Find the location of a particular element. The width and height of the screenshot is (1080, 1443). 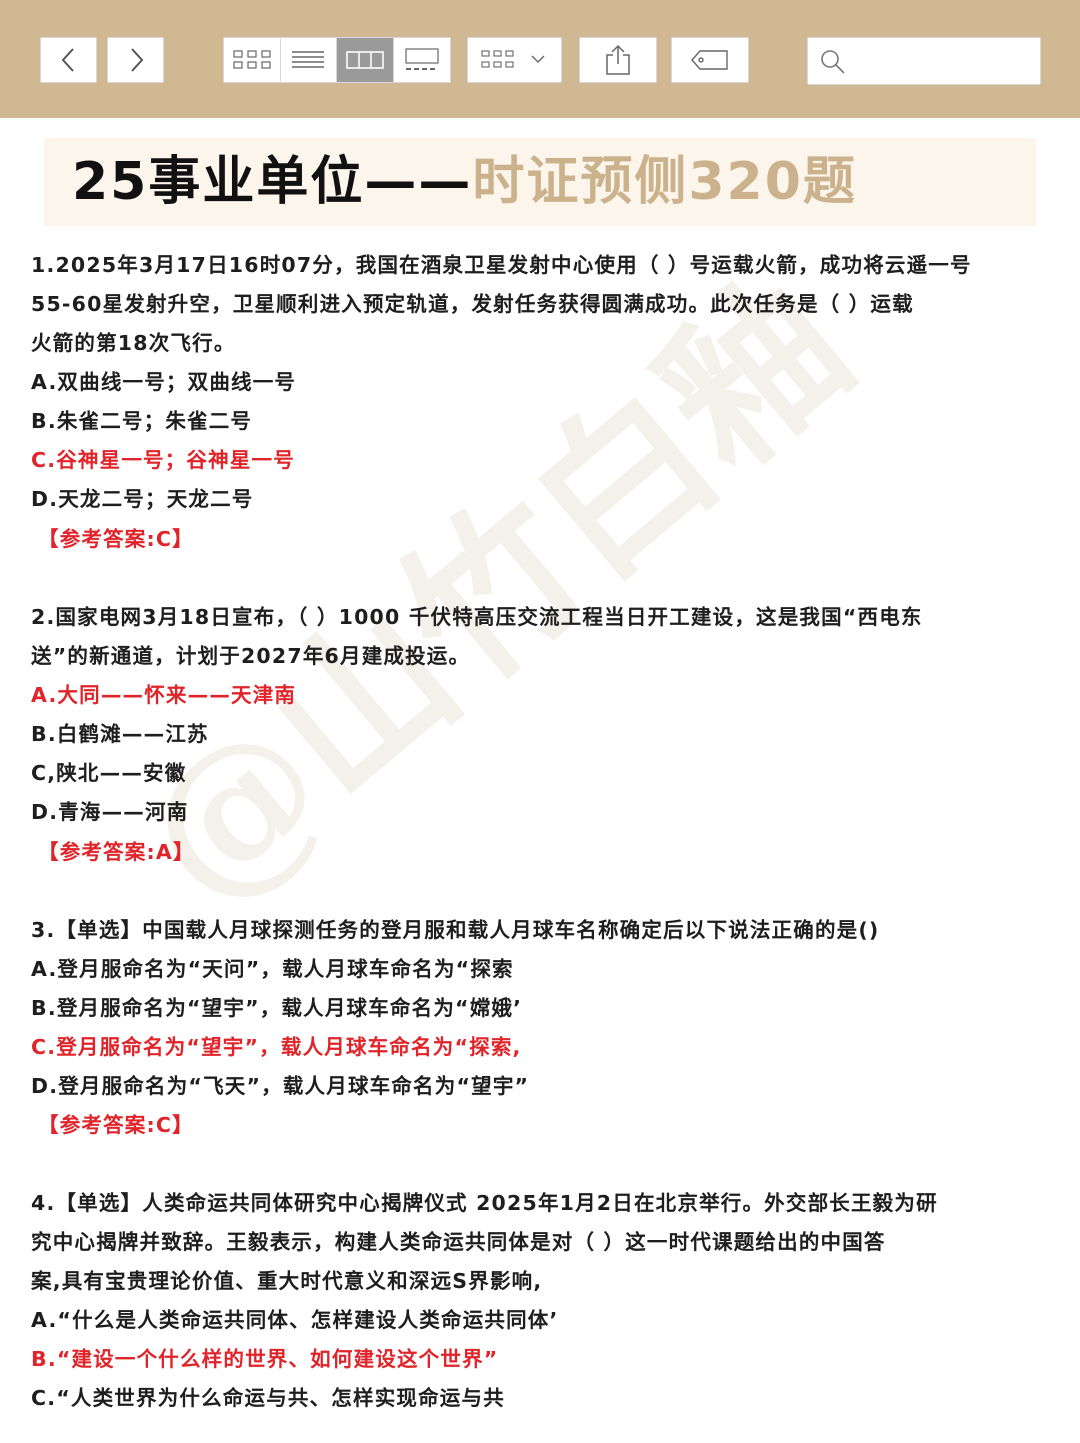

column-view-icon is located at coordinates (364, 60).